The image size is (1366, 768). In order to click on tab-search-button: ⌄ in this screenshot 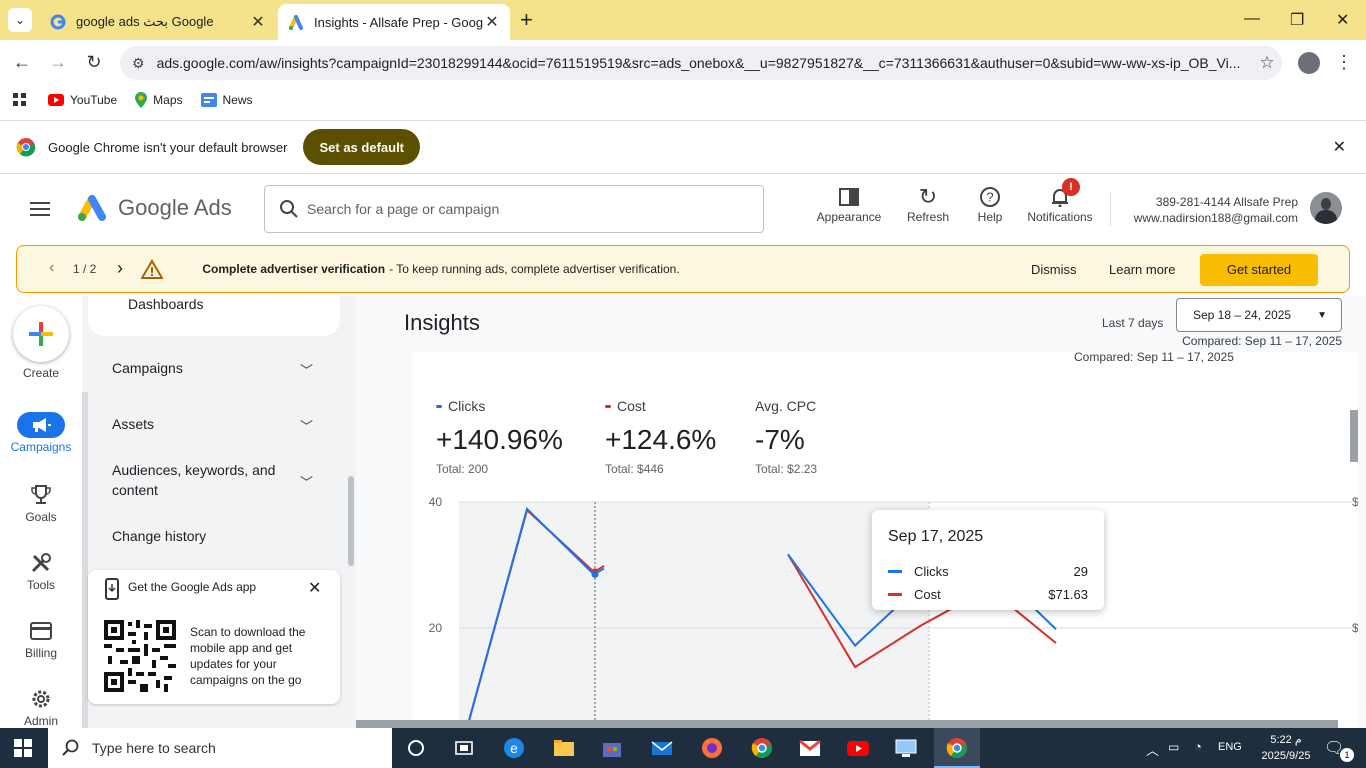, I will do `click(20, 20)`.